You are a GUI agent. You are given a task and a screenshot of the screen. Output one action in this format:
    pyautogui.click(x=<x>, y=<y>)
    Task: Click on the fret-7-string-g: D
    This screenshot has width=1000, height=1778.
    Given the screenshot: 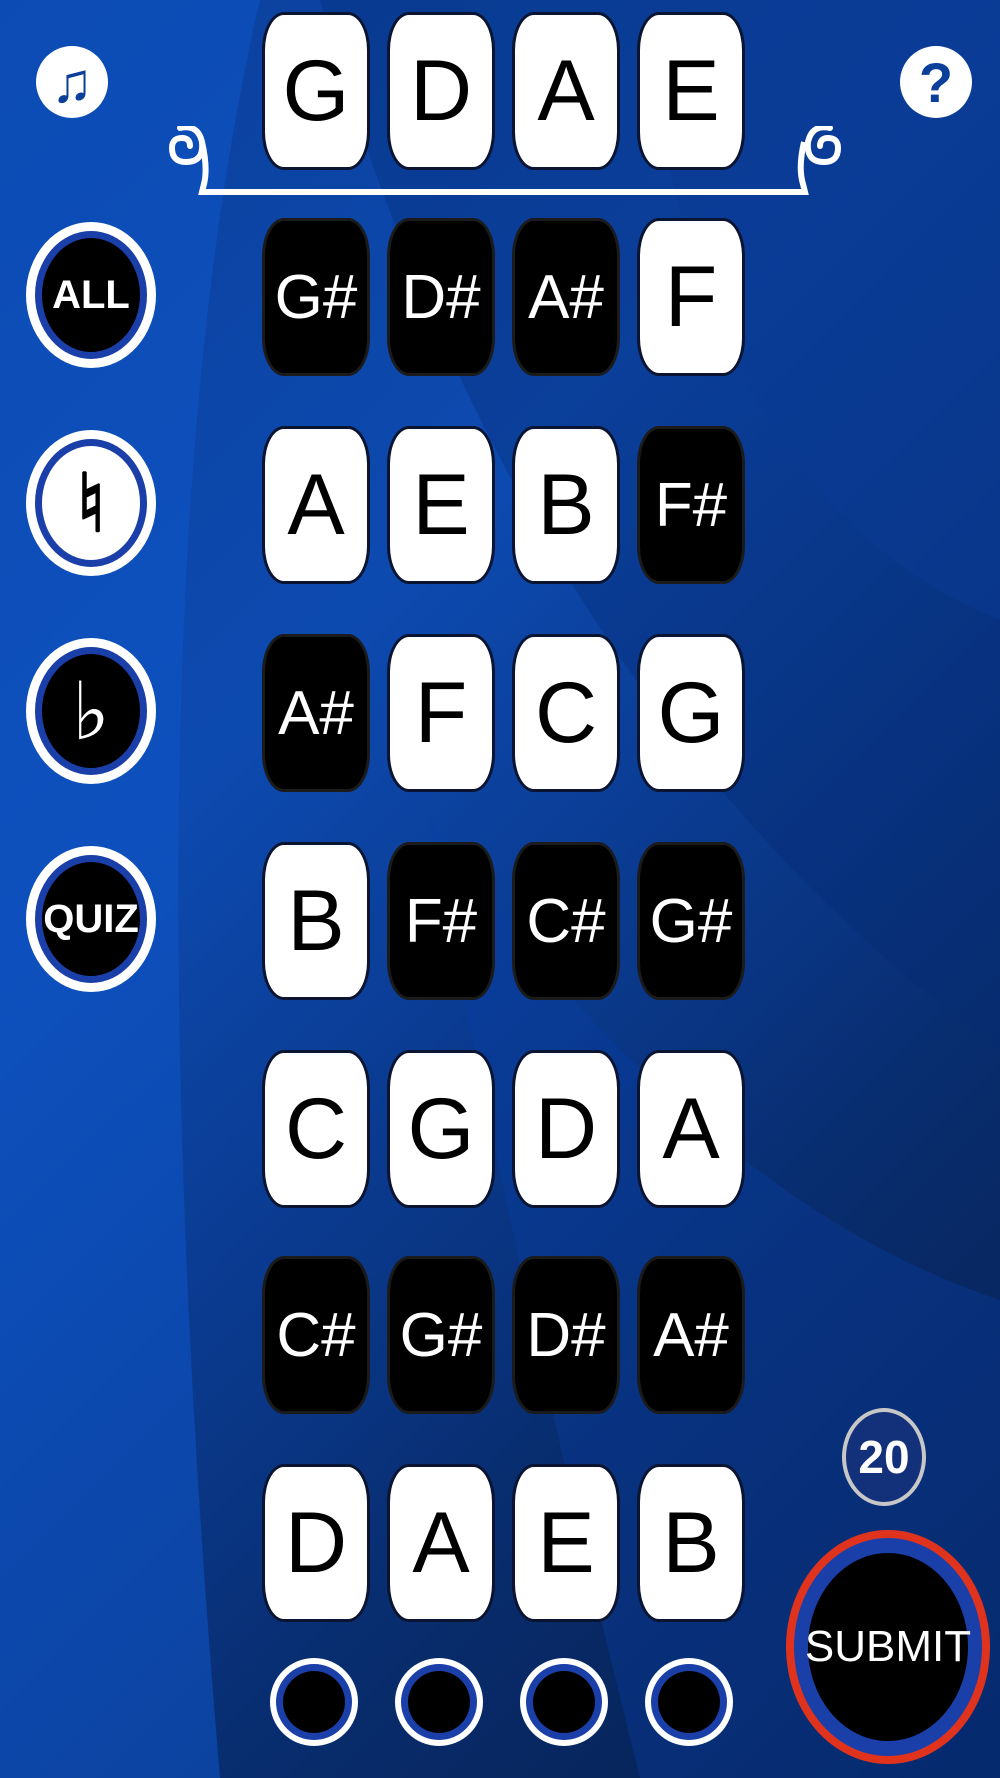 What is the action you would take?
    pyautogui.click(x=316, y=1543)
    